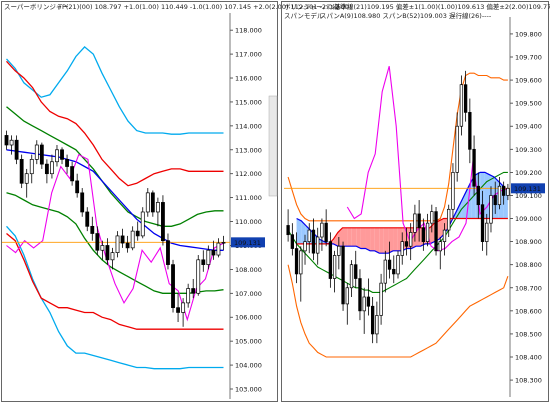 The image size is (550, 408). What do you see at coordinates (528, 104) in the screenshot?
I see `y-tick-label: 109.500` at bounding box center [528, 104].